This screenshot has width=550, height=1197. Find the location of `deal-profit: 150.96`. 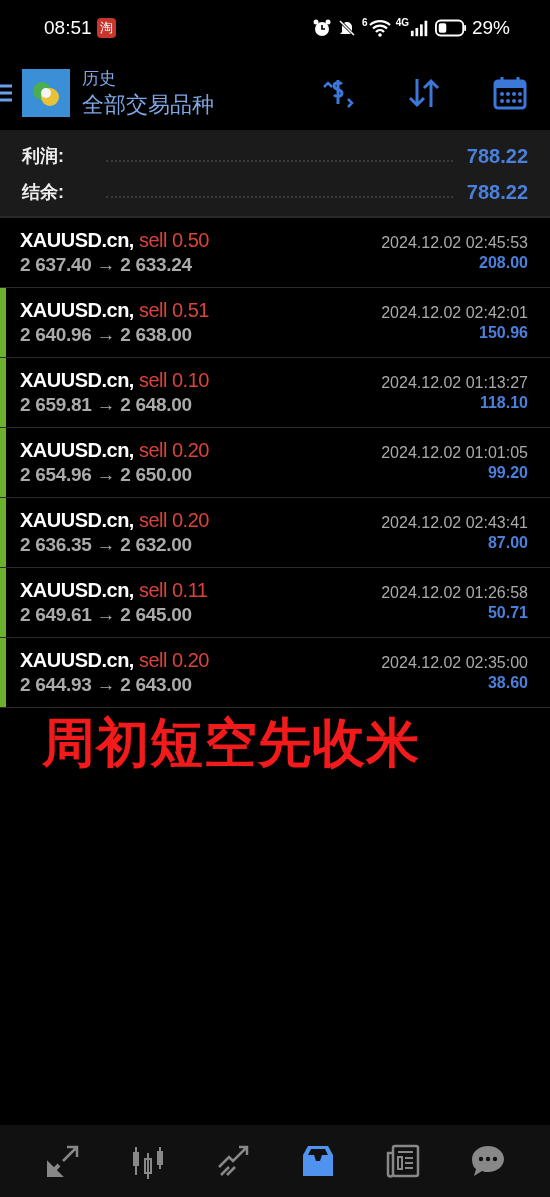

deal-profit: 150.96 is located at coordinates (503, 332).